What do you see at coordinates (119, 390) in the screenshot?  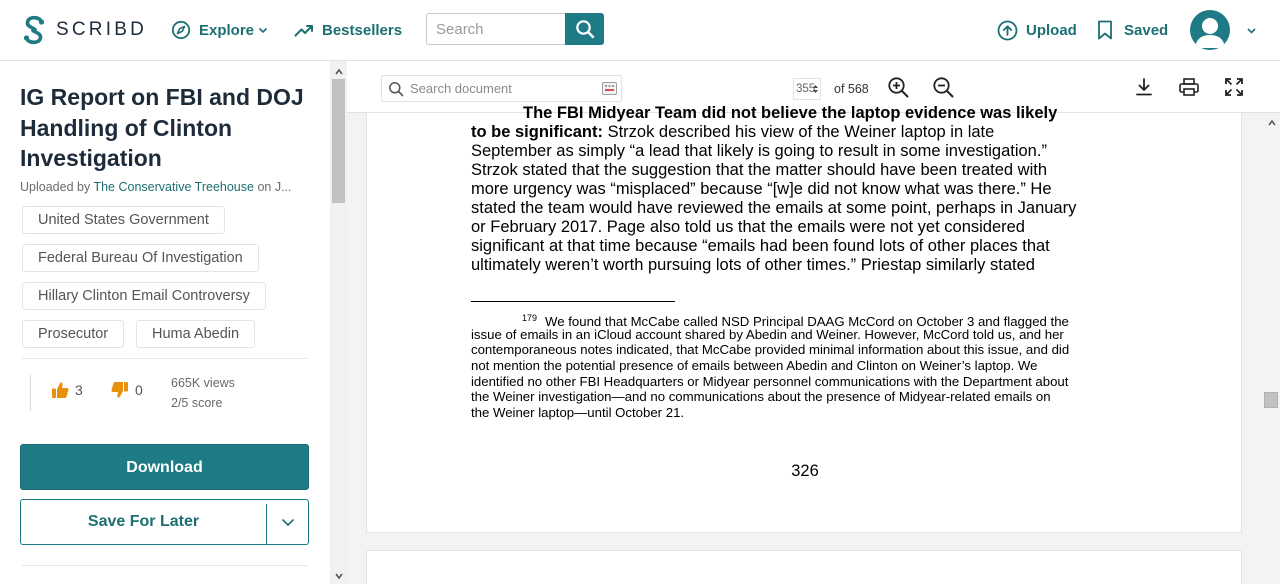 I see `thumbs-down-icon` at bounding box center [119, 390].